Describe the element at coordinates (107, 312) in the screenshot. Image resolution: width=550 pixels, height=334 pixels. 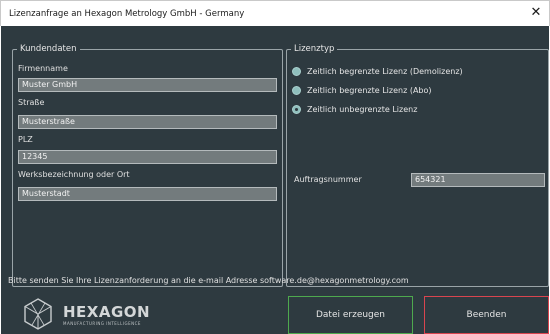
I see `logo-wordmark: HEXAGON` at that location.